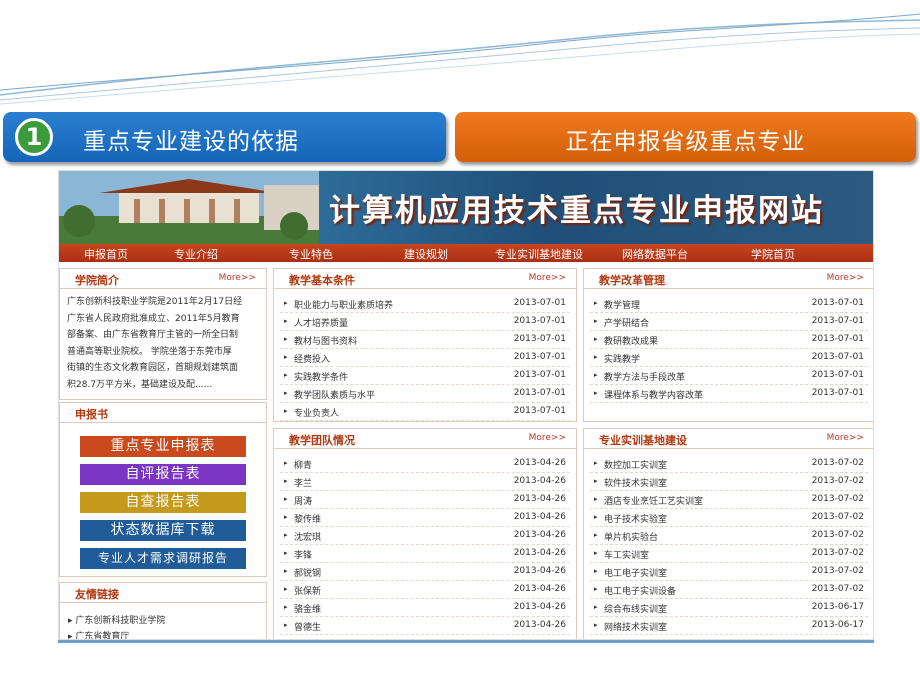 The image size is (920, 690). Describe the element at coordinates (425, 634) in the screenshot. I see `row-divider` at that location.